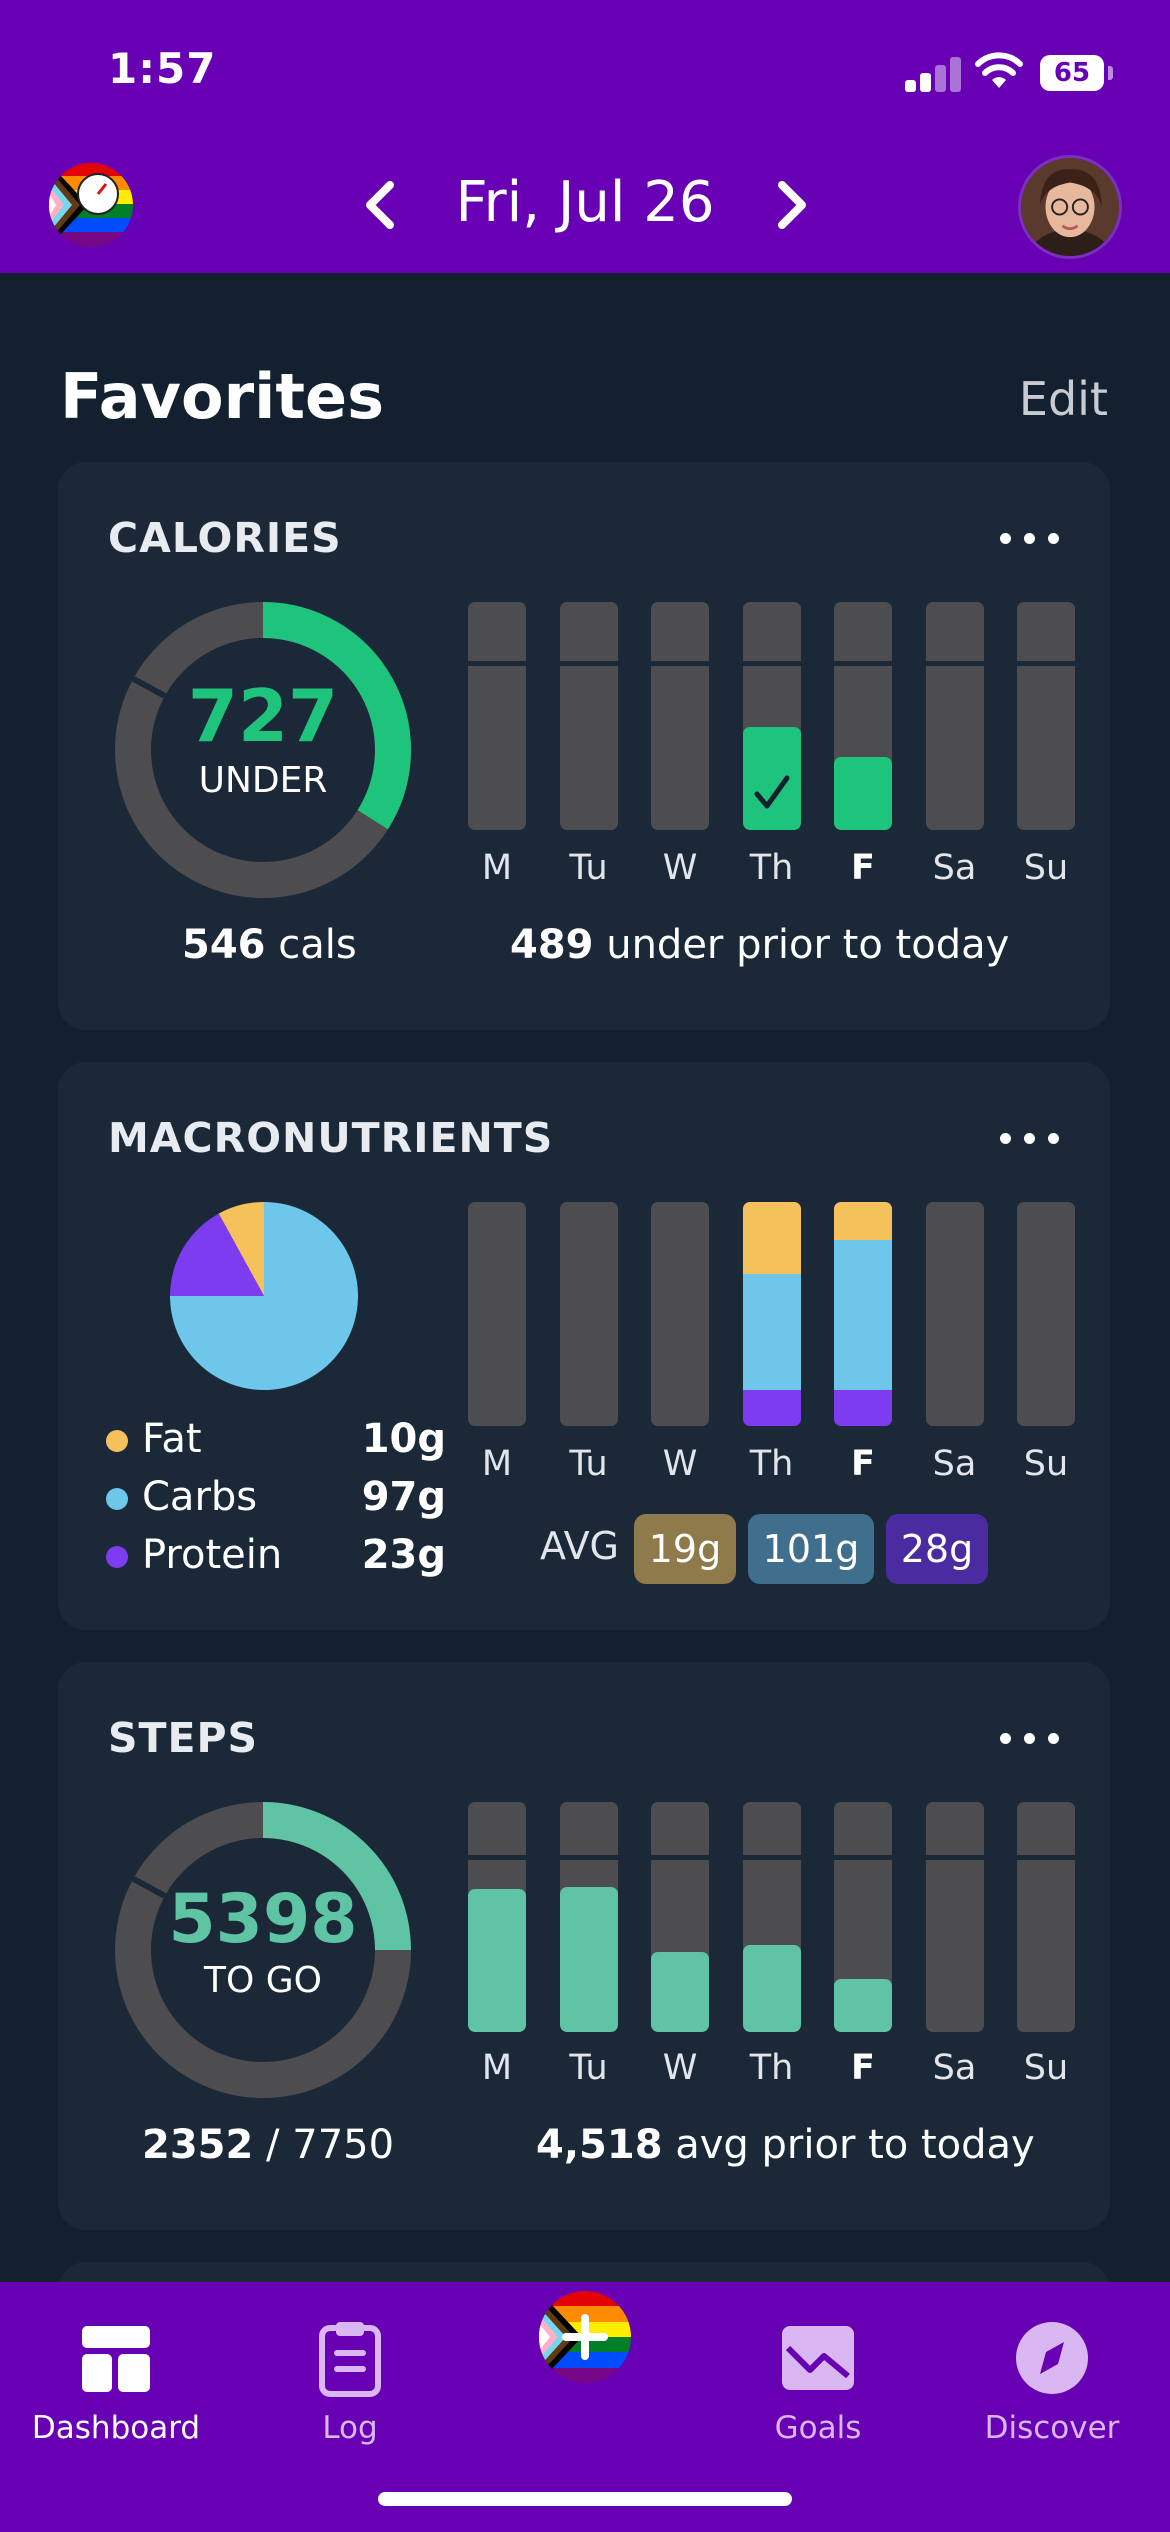  What do you see at coordinates (818, 2358) in the screenshot?
I see `goals-icon` at bounding box center [818, 2358].